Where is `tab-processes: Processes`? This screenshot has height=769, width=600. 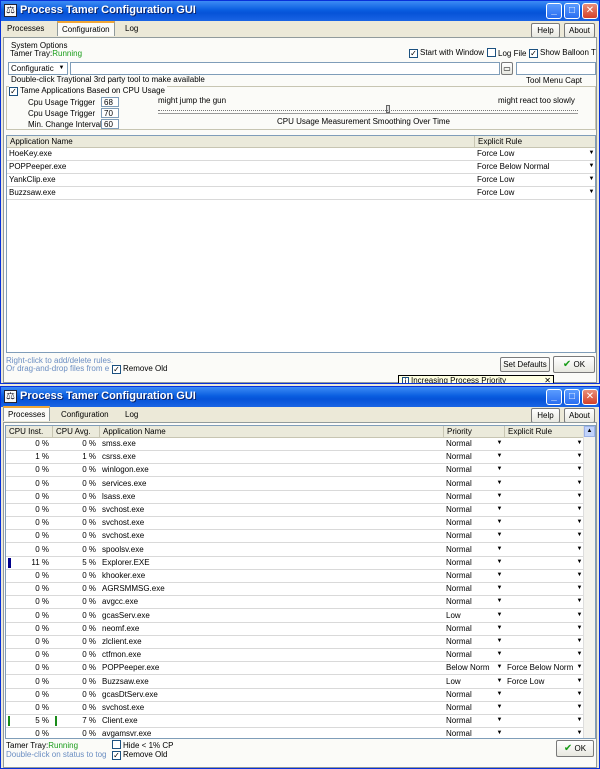 tab-processes: Processes is located at coordinates (27, 413).